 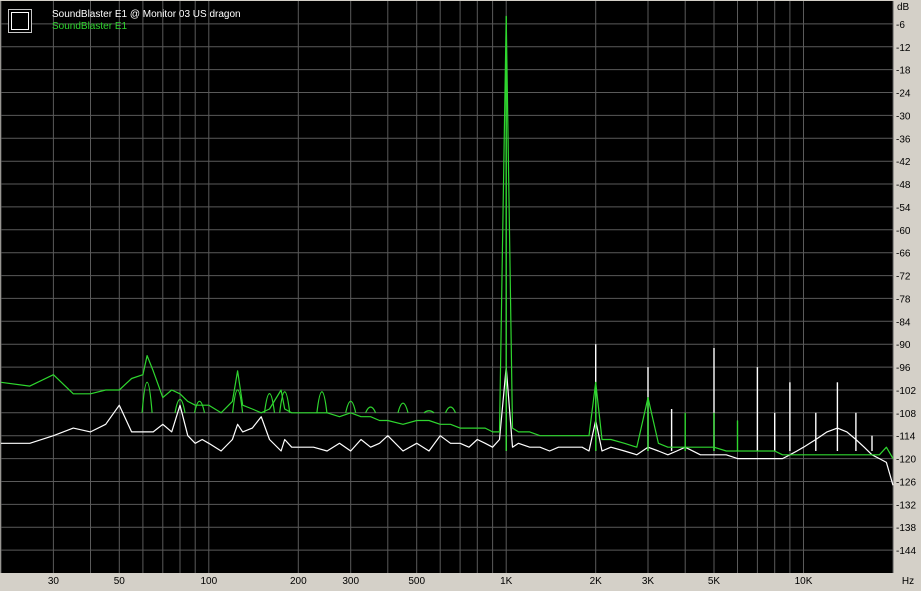 I want to click on y-tick-label: -6, so click(x=900, y=25).